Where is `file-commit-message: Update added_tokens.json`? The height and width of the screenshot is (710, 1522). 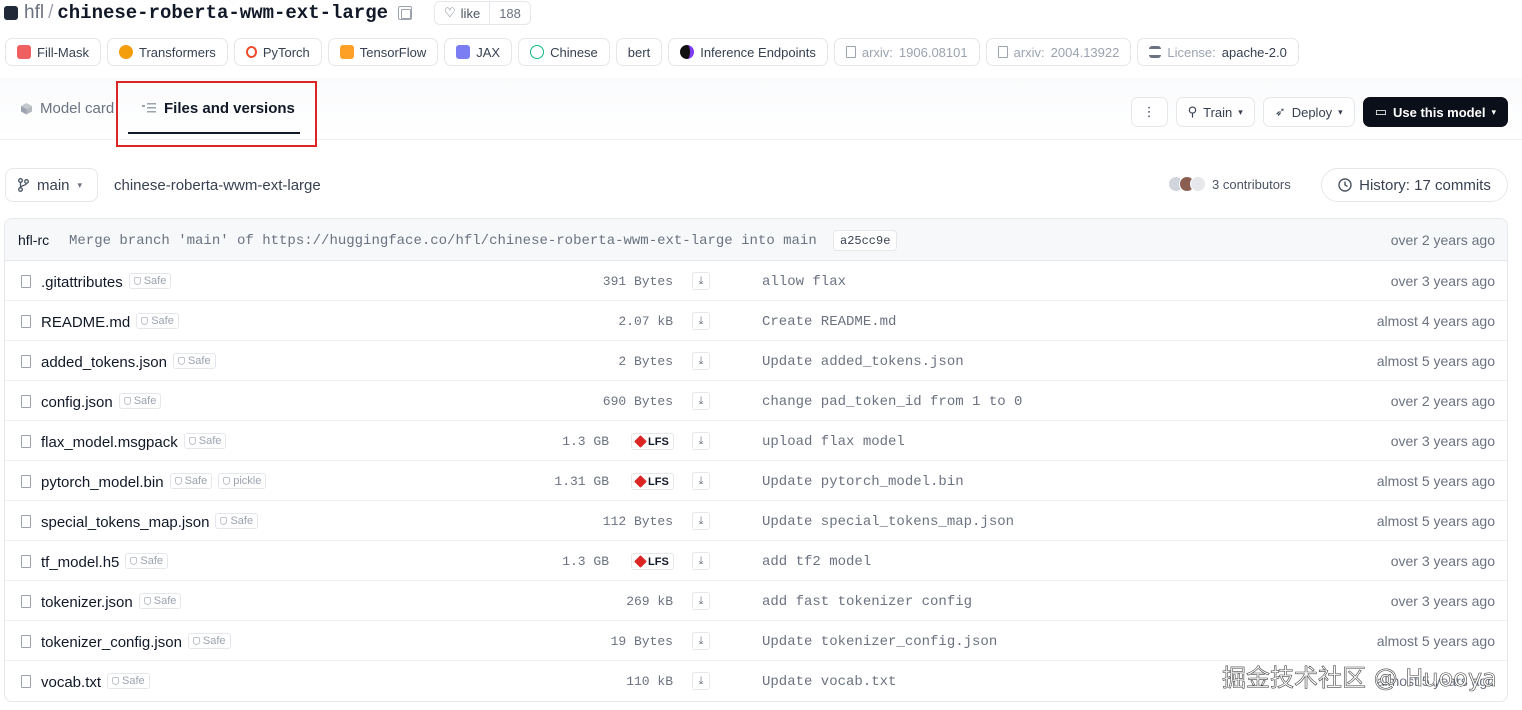
file-commit-message: Update added_tokens.json is located at coordinates (863, 362).